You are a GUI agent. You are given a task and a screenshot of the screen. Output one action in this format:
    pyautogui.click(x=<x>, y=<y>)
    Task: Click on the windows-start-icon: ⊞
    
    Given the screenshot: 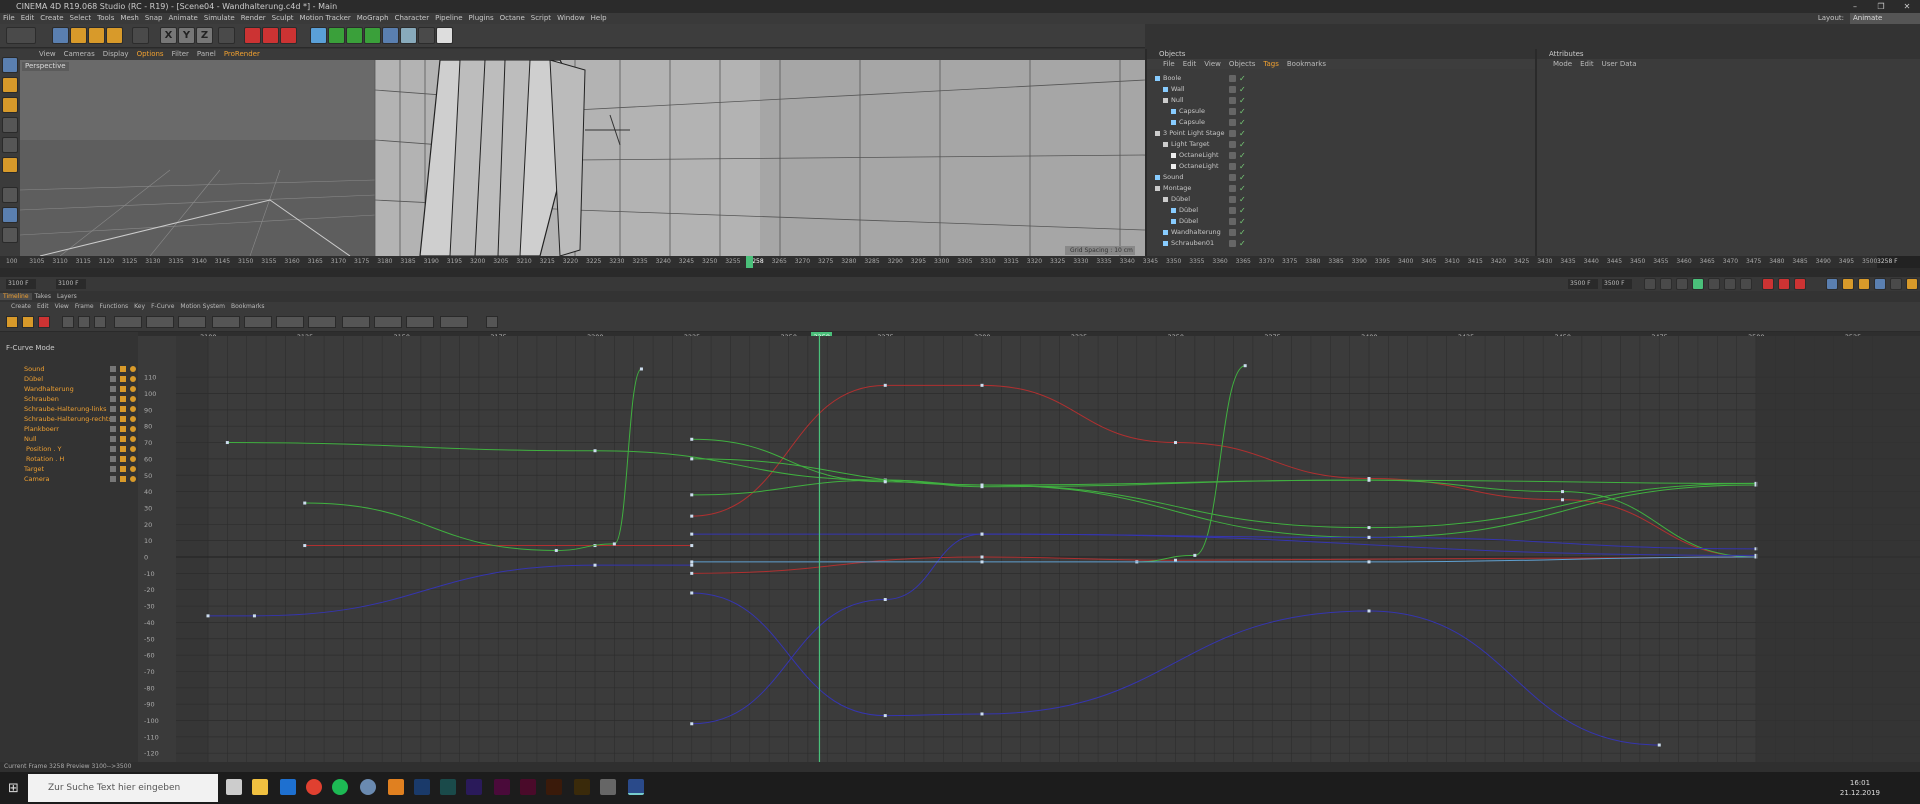 What is the action you would take?
    pyautogui.click(x=14, y=788)
    